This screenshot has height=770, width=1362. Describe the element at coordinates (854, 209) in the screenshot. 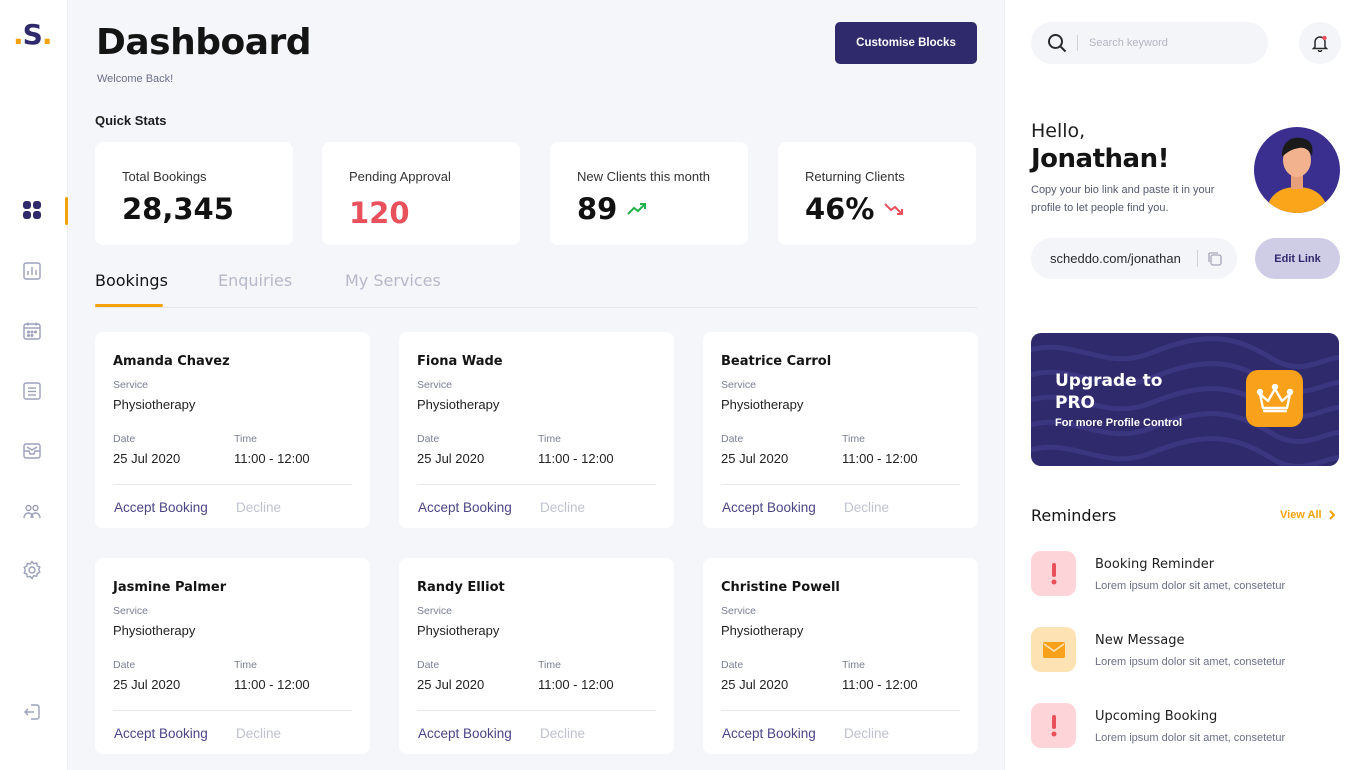

I see `stat-value: 46%` at that location.